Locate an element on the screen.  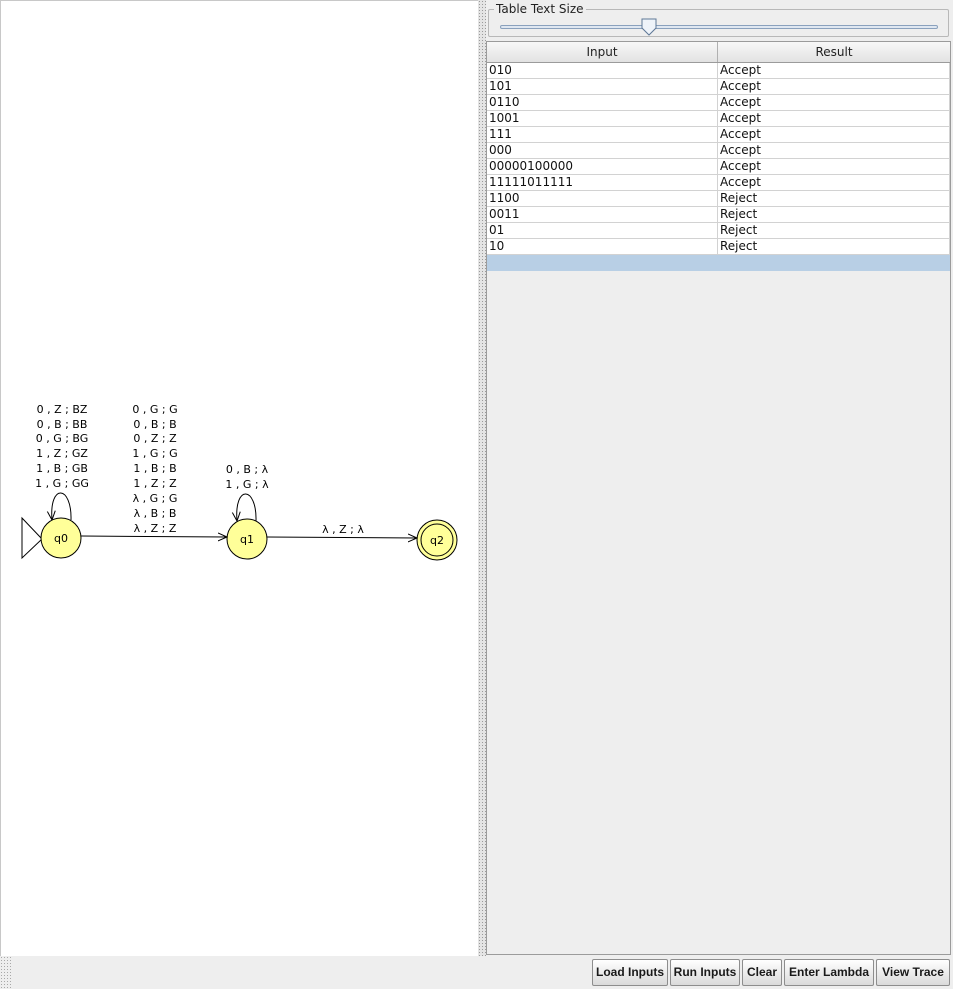
cell-input: 01 is located at coordinates (602, 231).